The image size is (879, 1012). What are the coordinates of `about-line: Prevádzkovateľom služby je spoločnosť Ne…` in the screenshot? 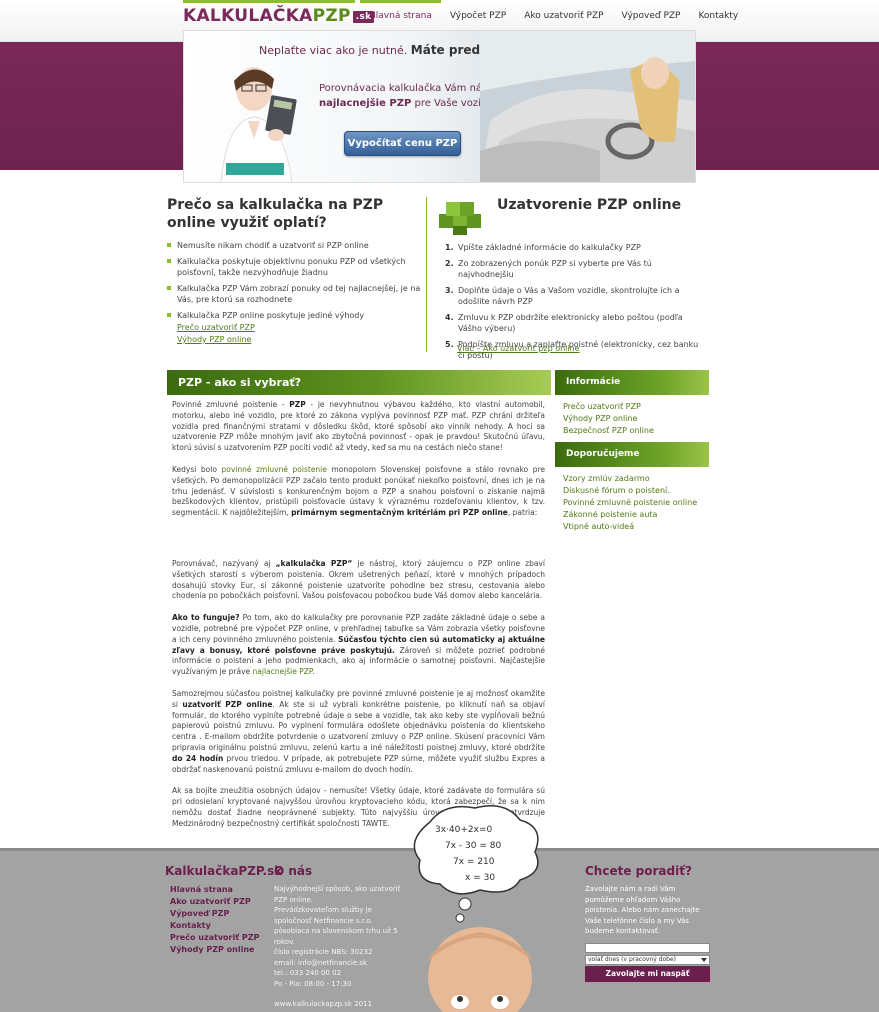 It's located at (336, 926).